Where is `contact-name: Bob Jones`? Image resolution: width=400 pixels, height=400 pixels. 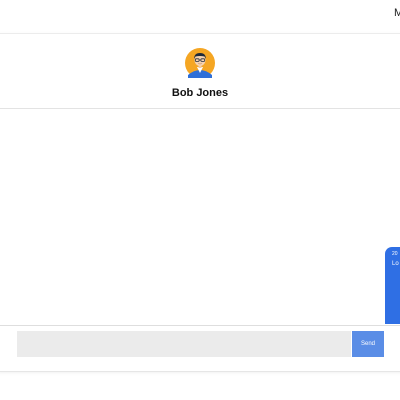 contact-name: Bob Jones is located at coordinates (200, 93).